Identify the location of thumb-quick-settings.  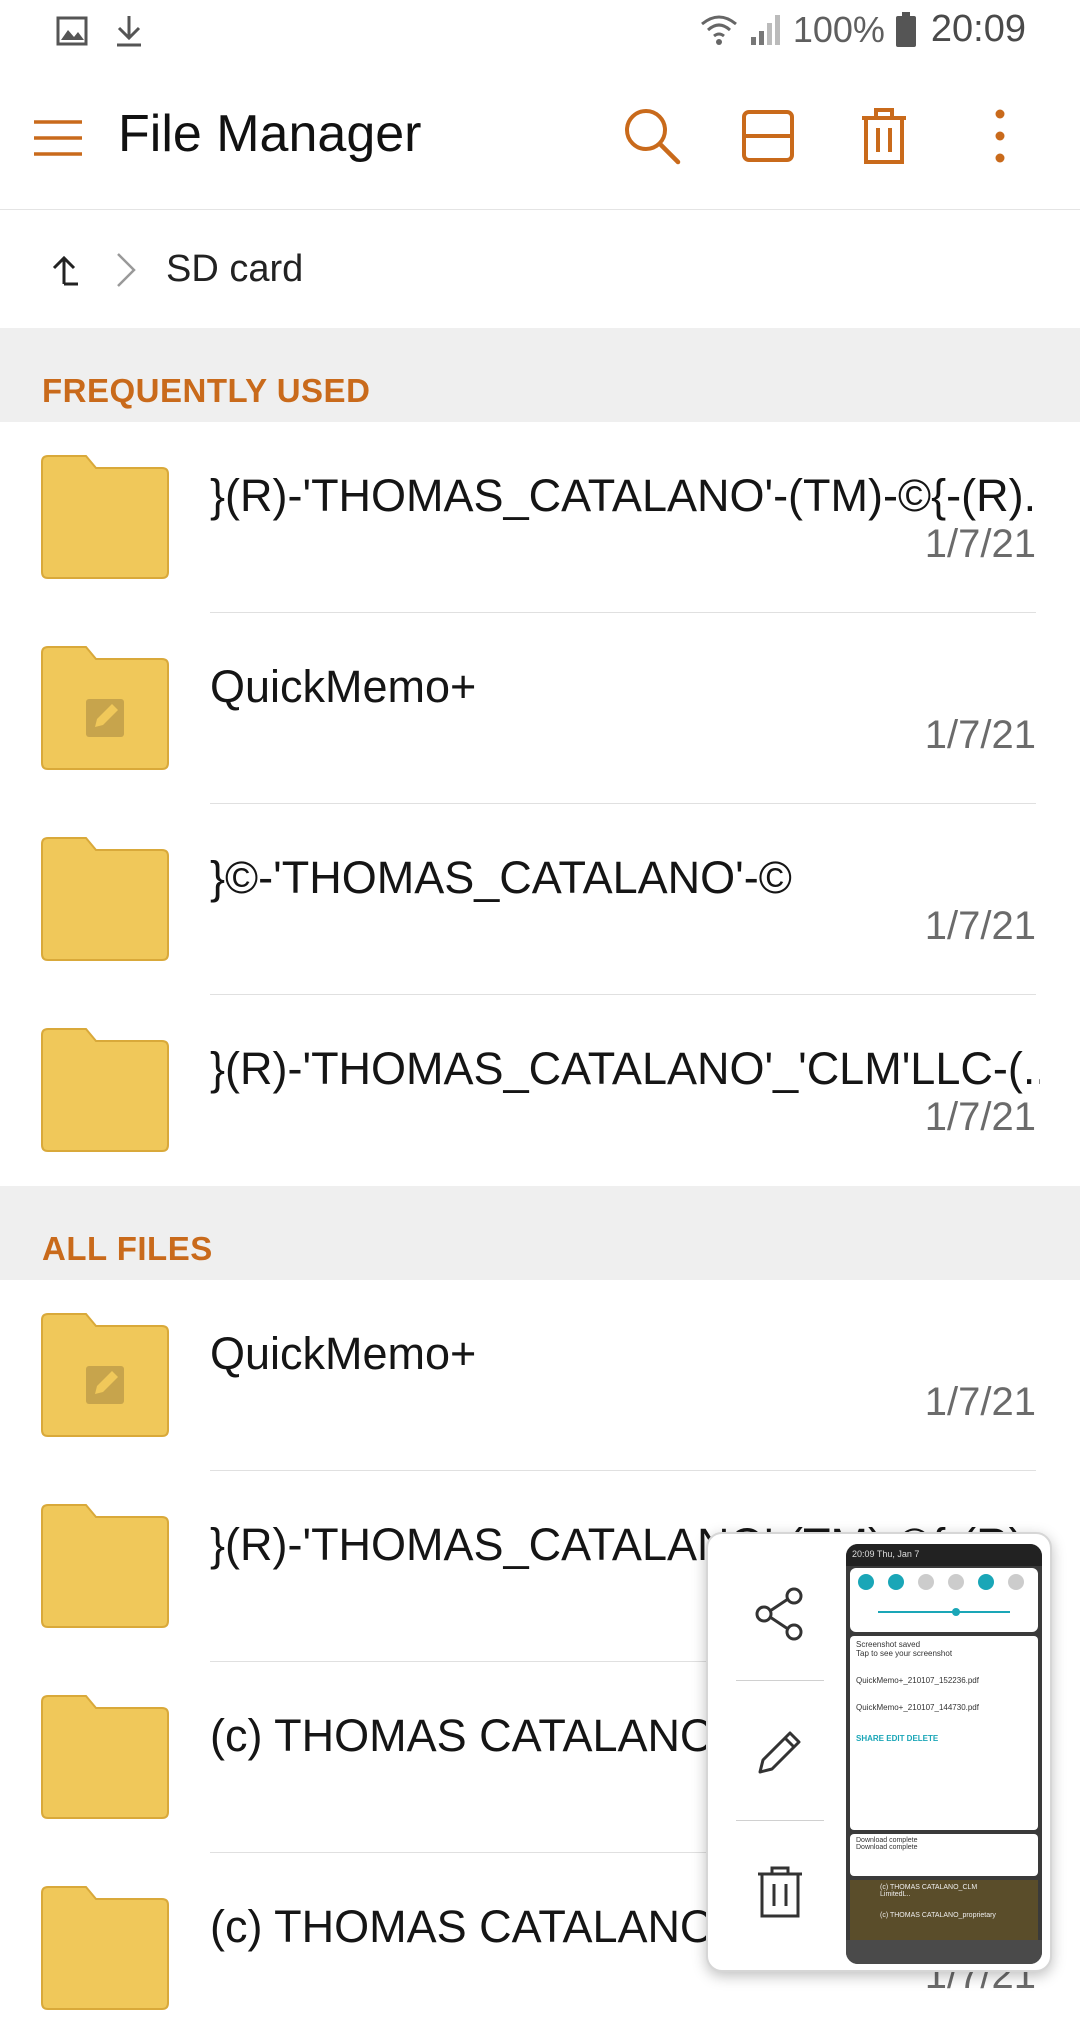
(944, 1600).